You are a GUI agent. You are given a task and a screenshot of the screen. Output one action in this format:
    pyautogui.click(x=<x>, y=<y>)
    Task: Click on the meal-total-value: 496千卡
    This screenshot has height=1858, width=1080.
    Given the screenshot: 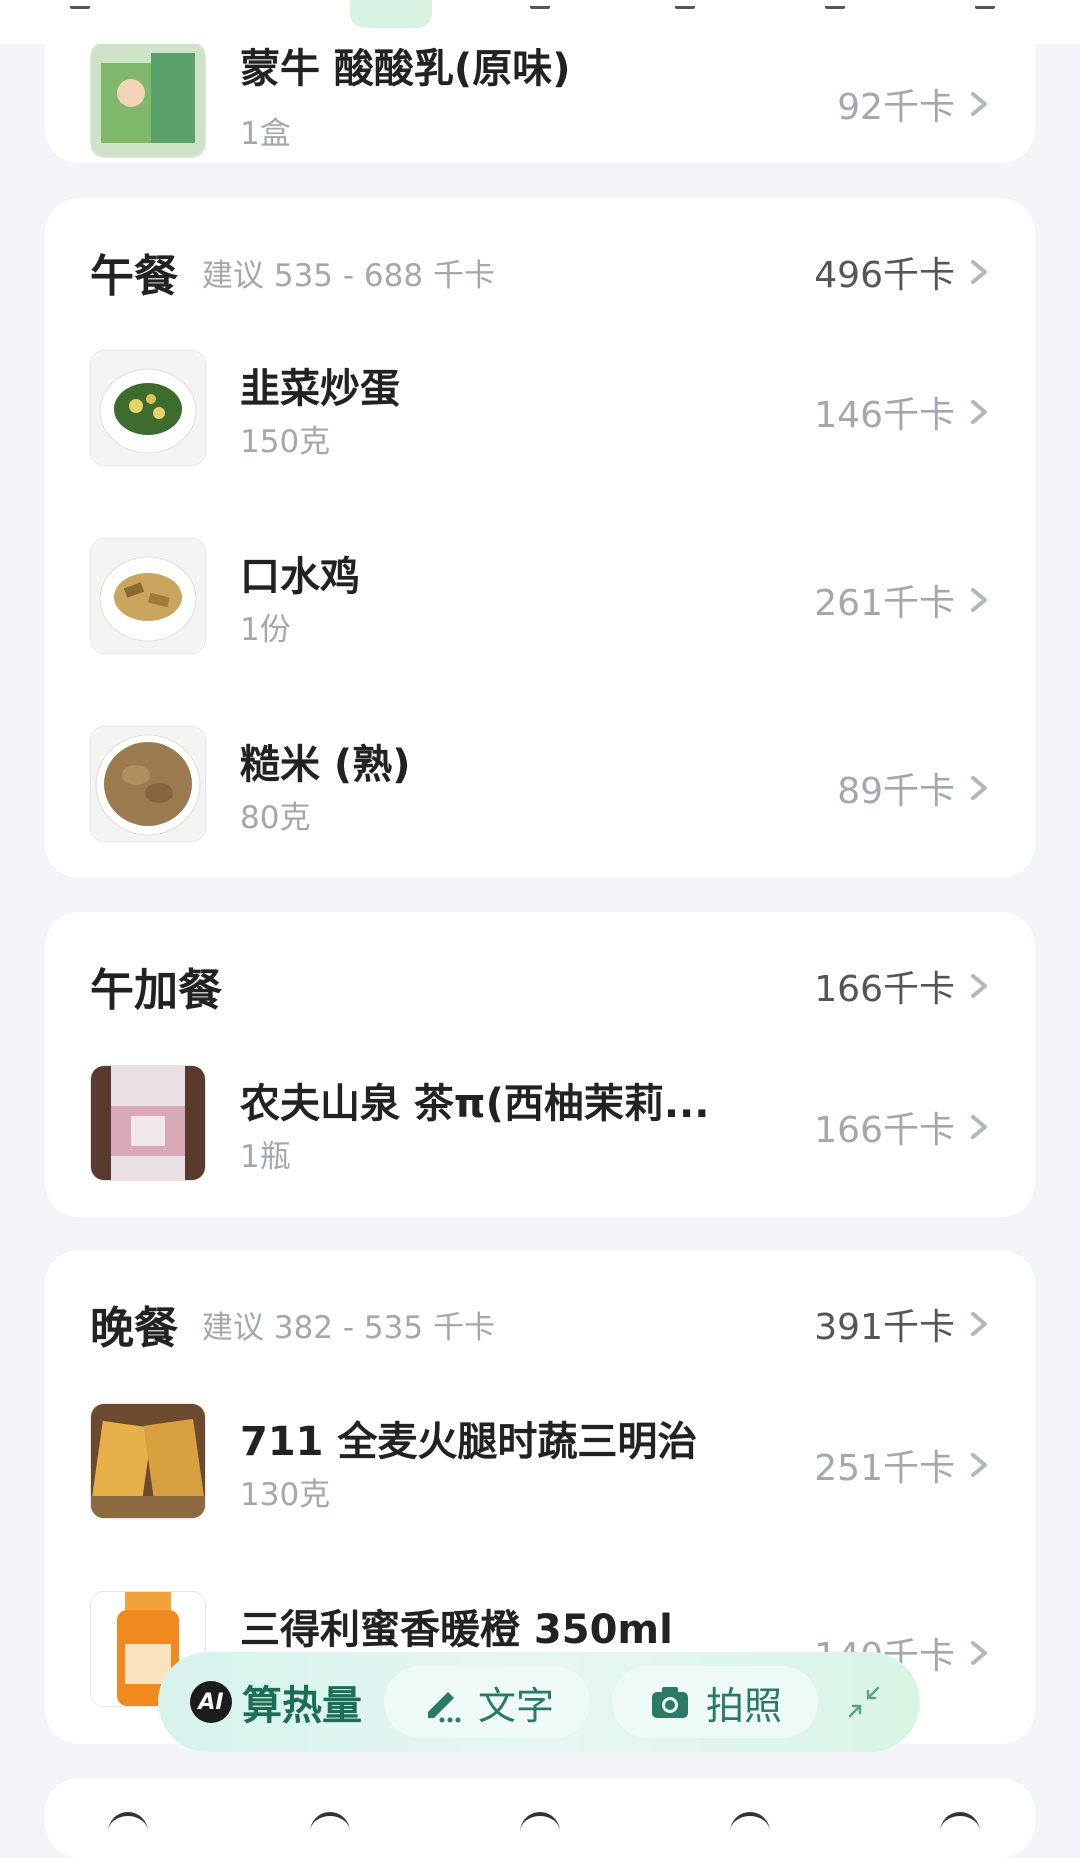 What is the action you would take?
    pyautogui.click(x=884, y=275)
    